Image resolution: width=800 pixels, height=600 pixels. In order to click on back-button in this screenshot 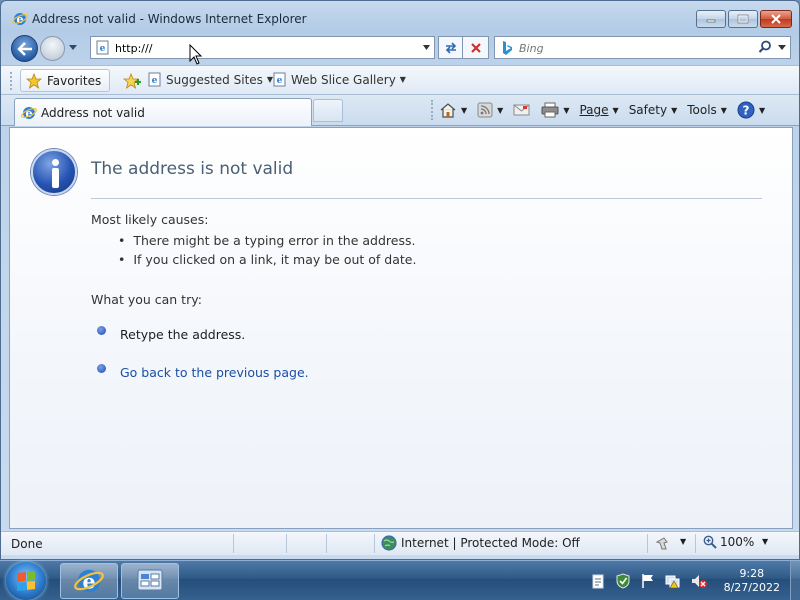, I will do `click(24, 48)`.